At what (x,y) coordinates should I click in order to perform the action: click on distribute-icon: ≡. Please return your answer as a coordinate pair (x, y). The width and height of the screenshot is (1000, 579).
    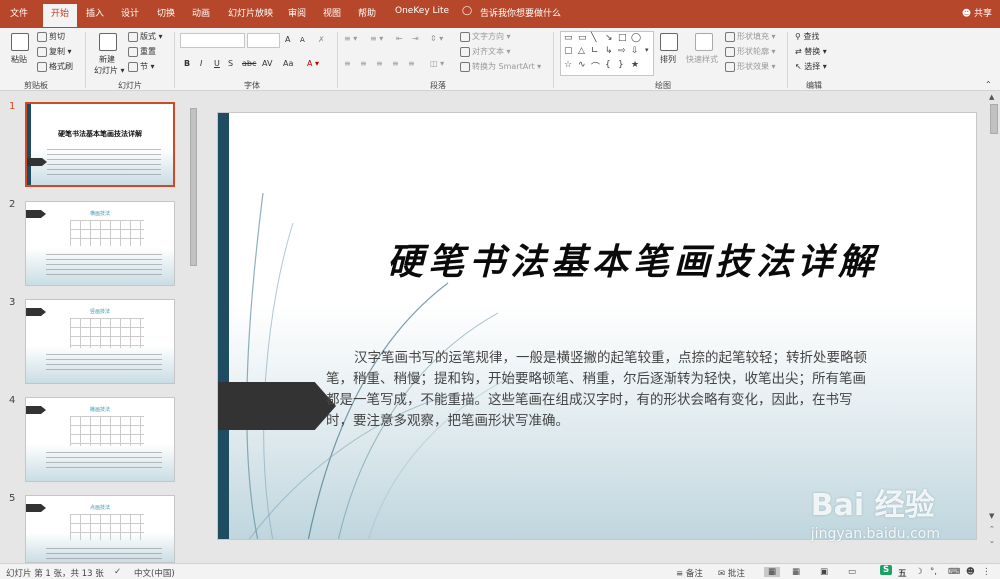
    Looking at the image, I should click on (411, 63).